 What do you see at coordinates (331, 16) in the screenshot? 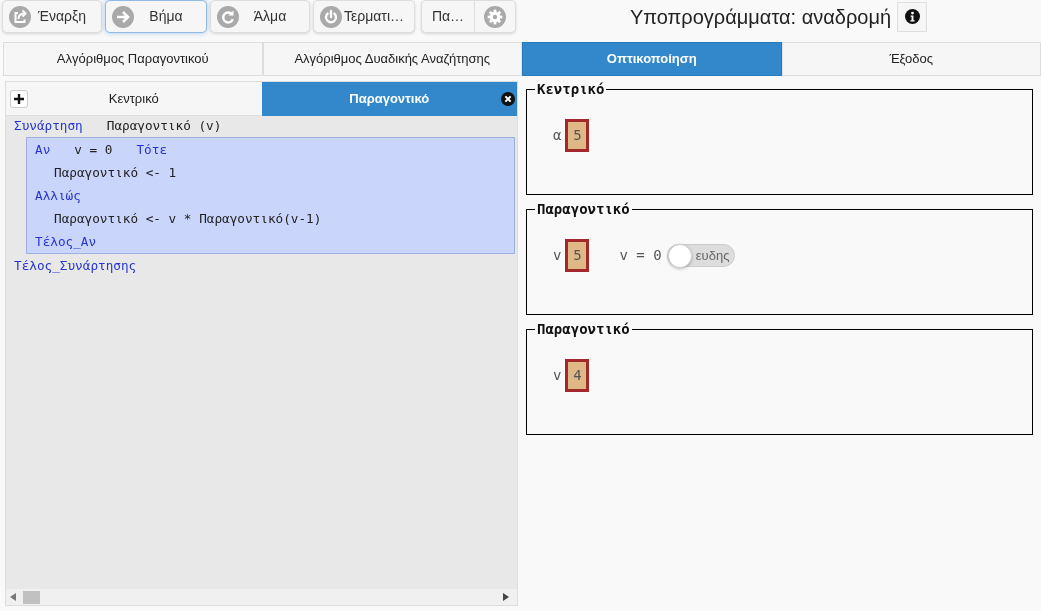
I see `power-icon` at bounding box center [331, 16].